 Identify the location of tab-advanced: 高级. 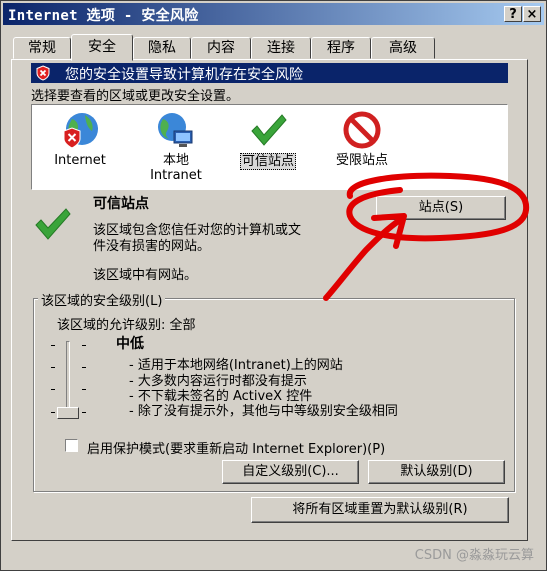
(403, 48).